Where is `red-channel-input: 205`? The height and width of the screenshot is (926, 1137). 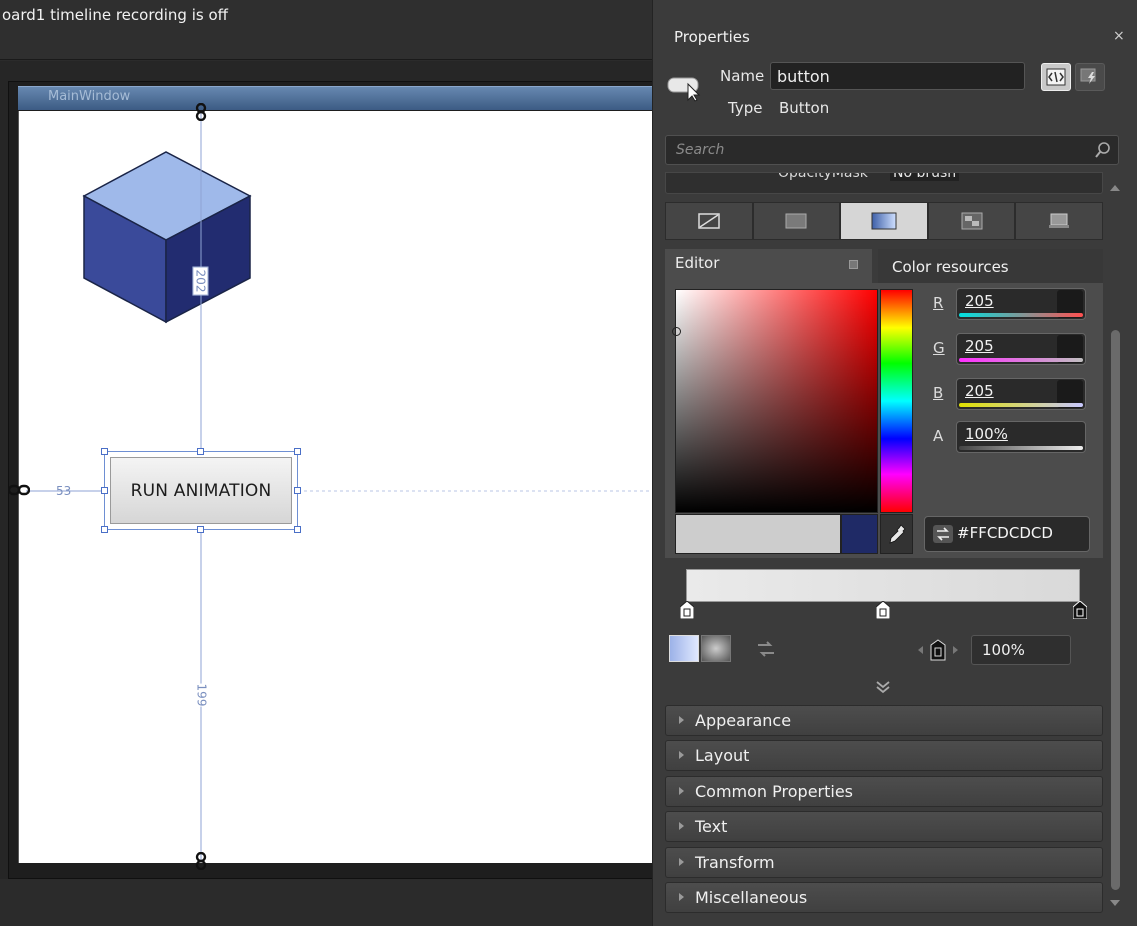
red-channel-input: 205 is located at coordinates (1021, 304).